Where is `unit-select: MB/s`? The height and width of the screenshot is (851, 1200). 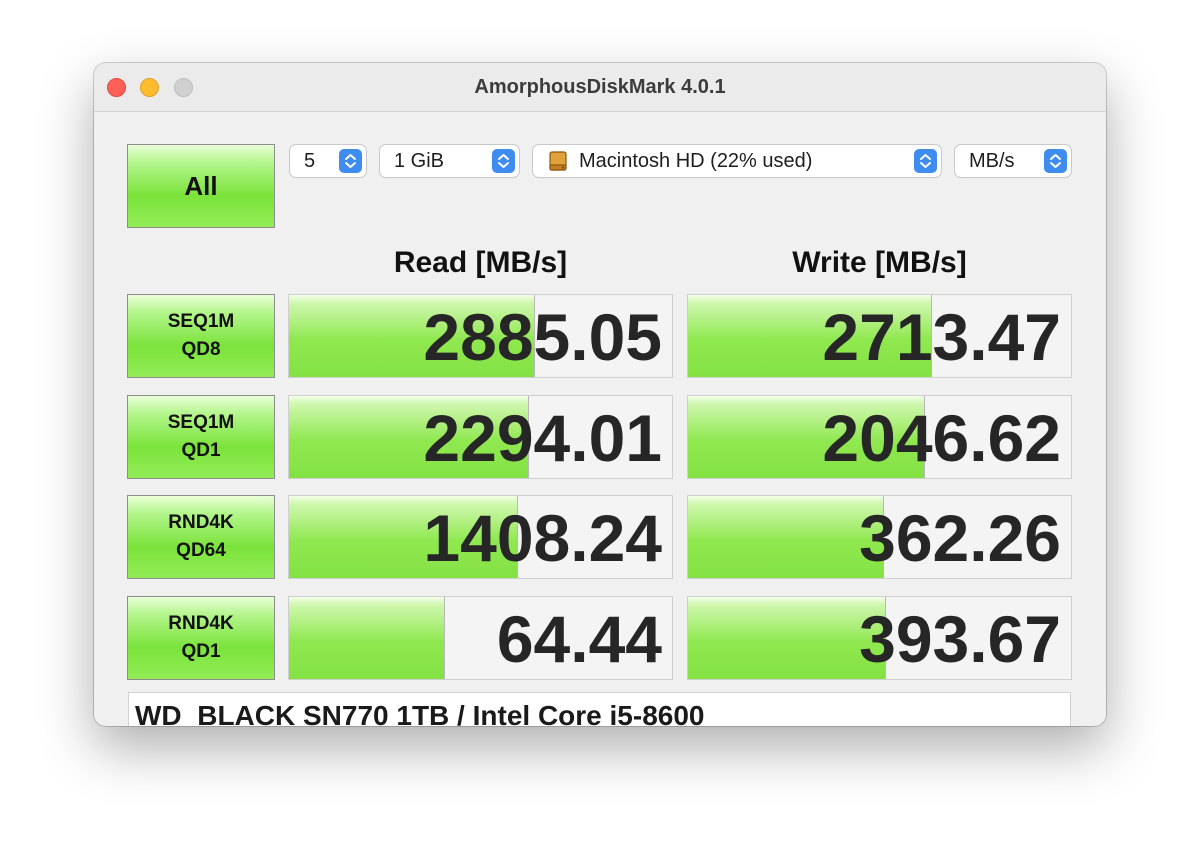
unit-select: MB/s is located at coordinates (1013, 161).